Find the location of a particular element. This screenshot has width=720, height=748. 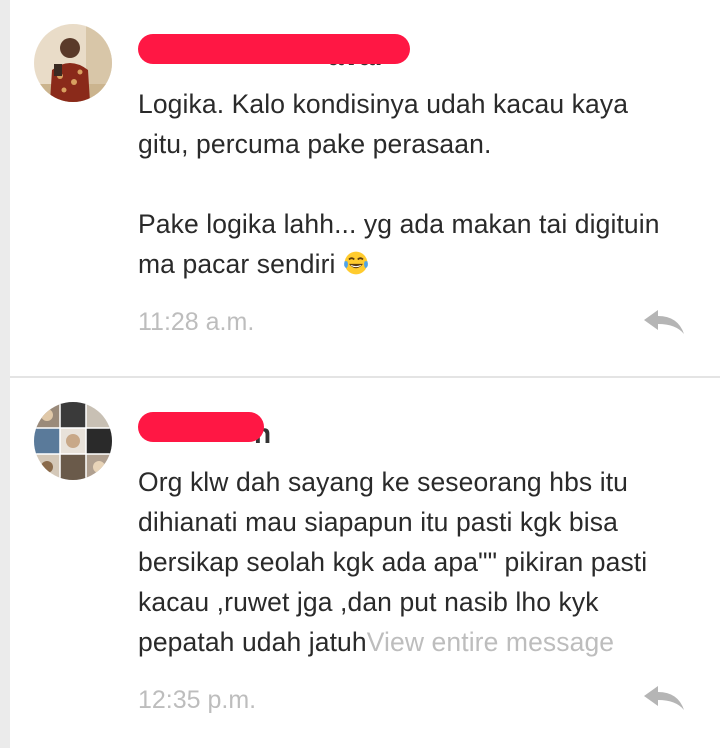

author-name: avai is located at coordinates (274, 52).